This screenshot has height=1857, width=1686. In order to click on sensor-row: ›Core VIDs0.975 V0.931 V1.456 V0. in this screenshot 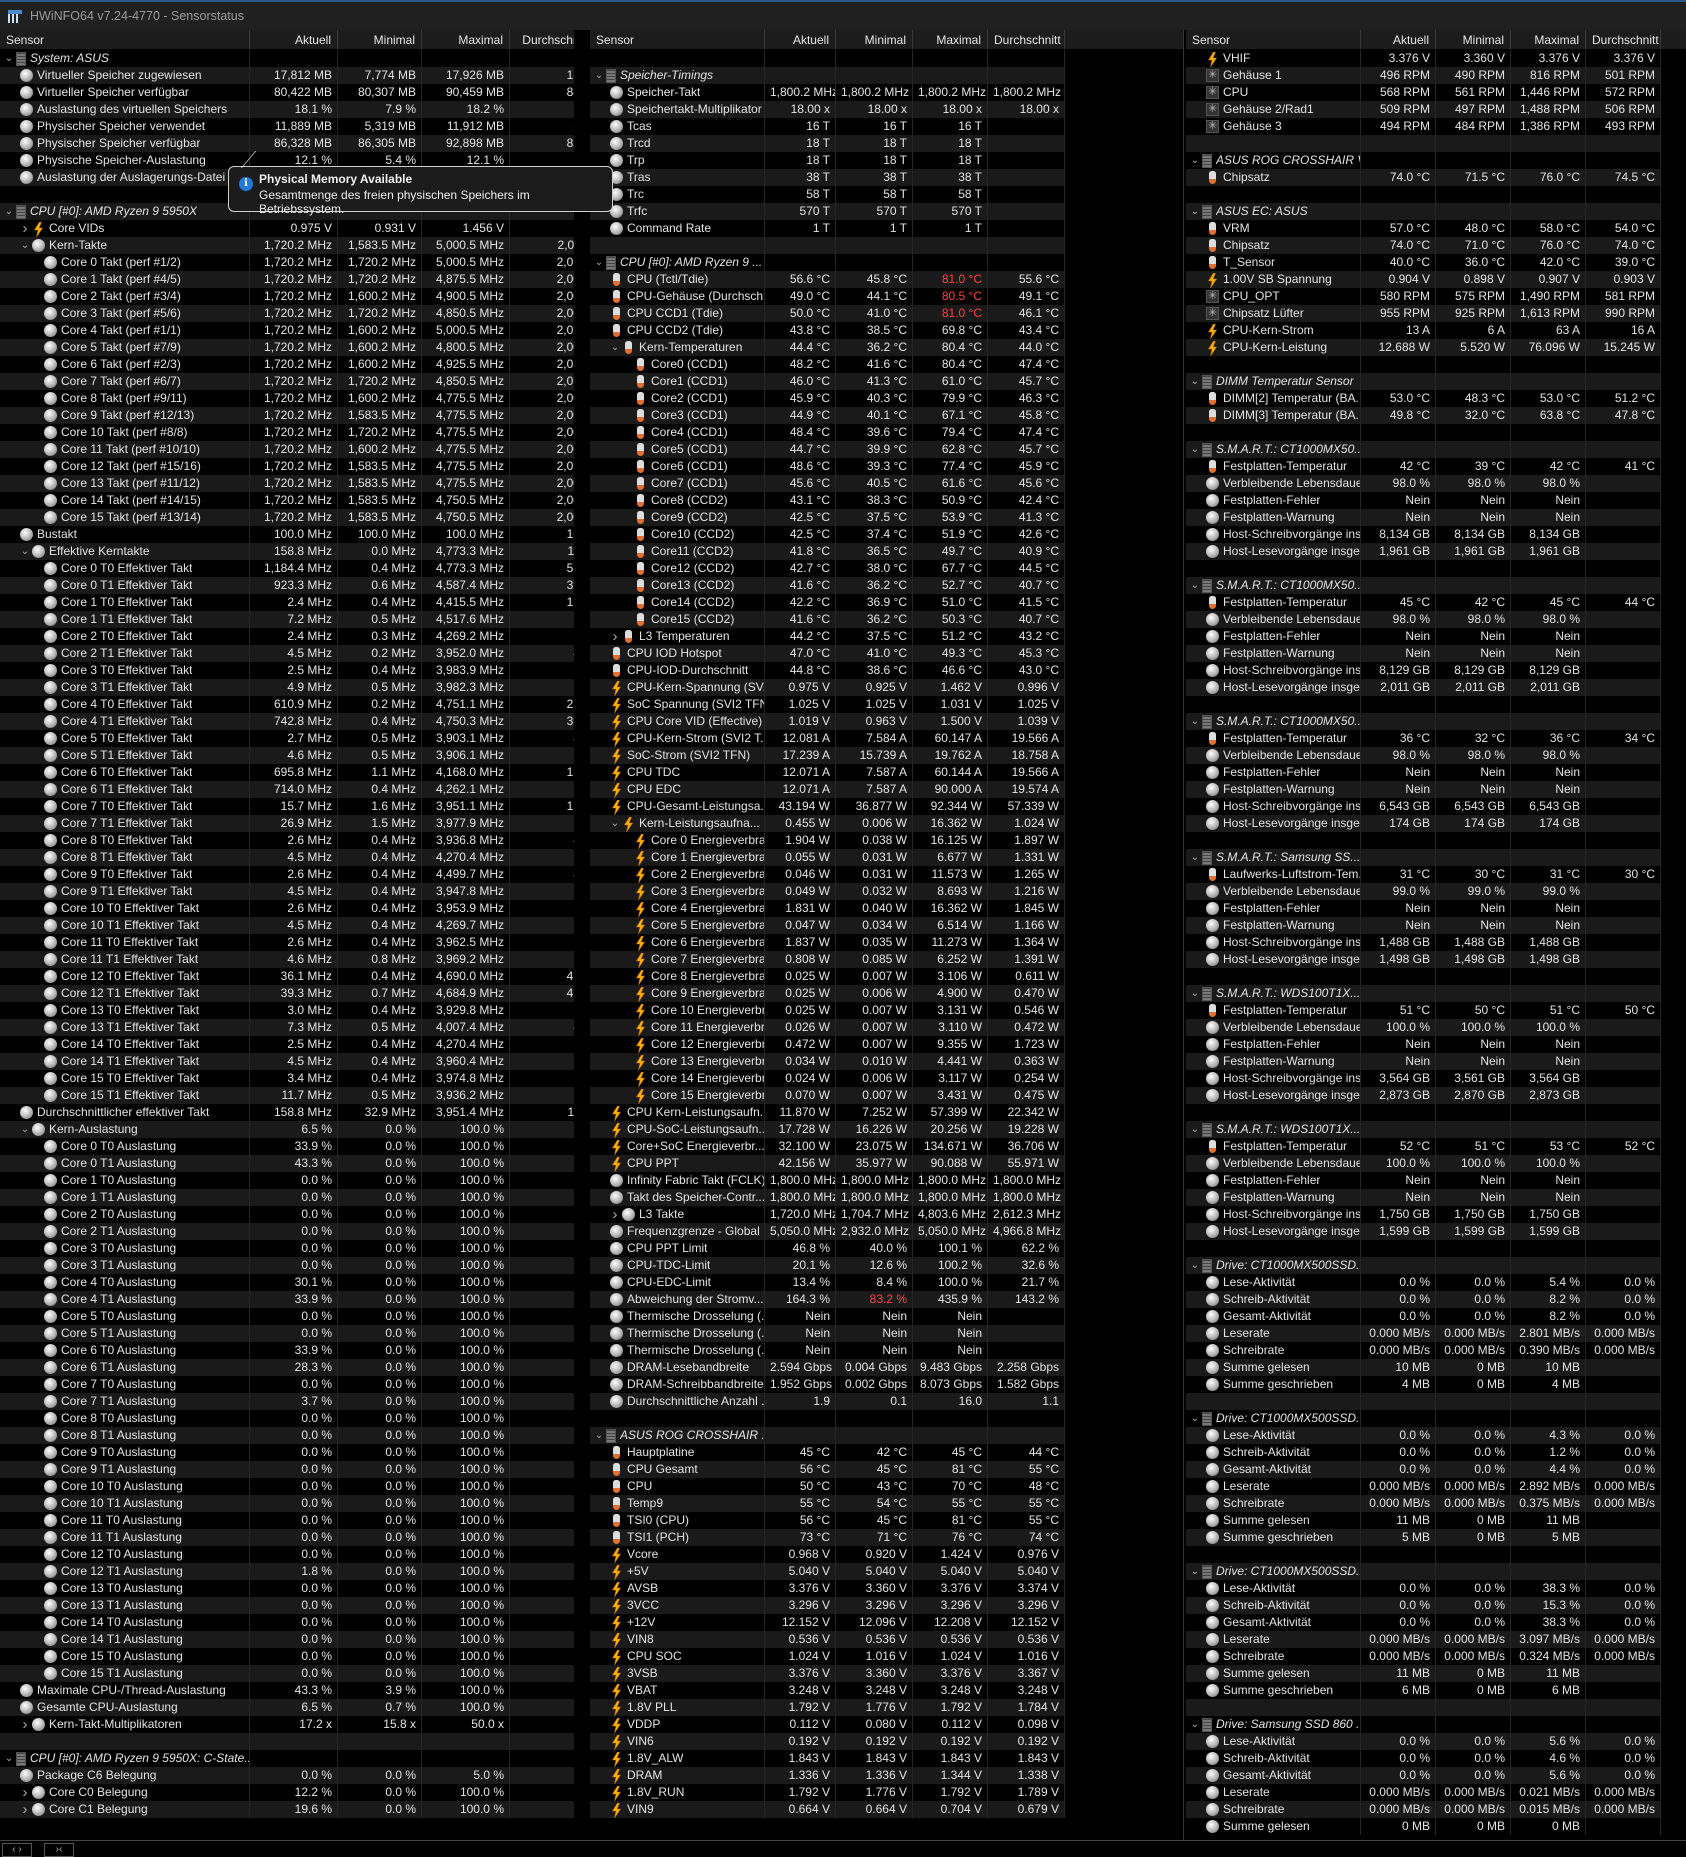, I will do `click(287, 228)`.